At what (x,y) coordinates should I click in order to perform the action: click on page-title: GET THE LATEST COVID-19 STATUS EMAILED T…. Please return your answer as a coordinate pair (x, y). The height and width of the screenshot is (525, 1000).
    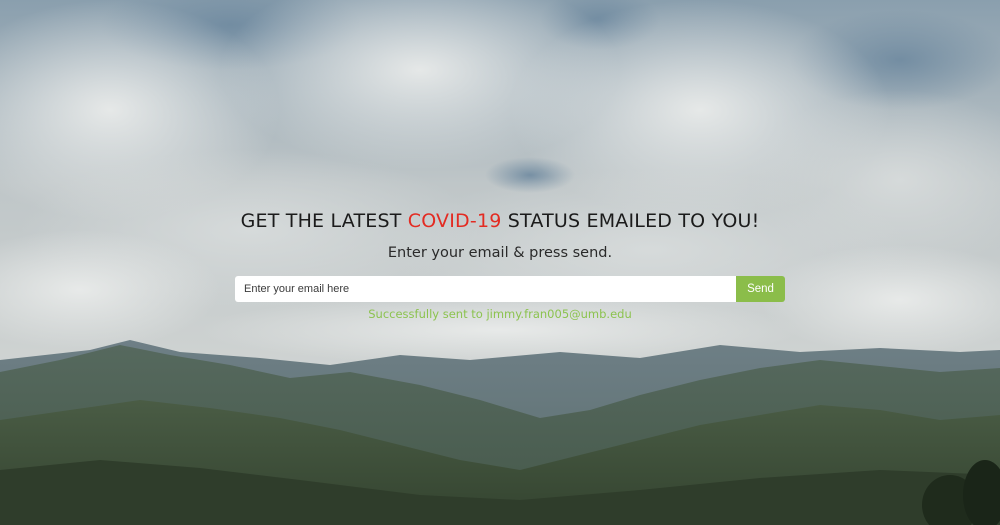
    Looking at the image, I should click on (500, 221).